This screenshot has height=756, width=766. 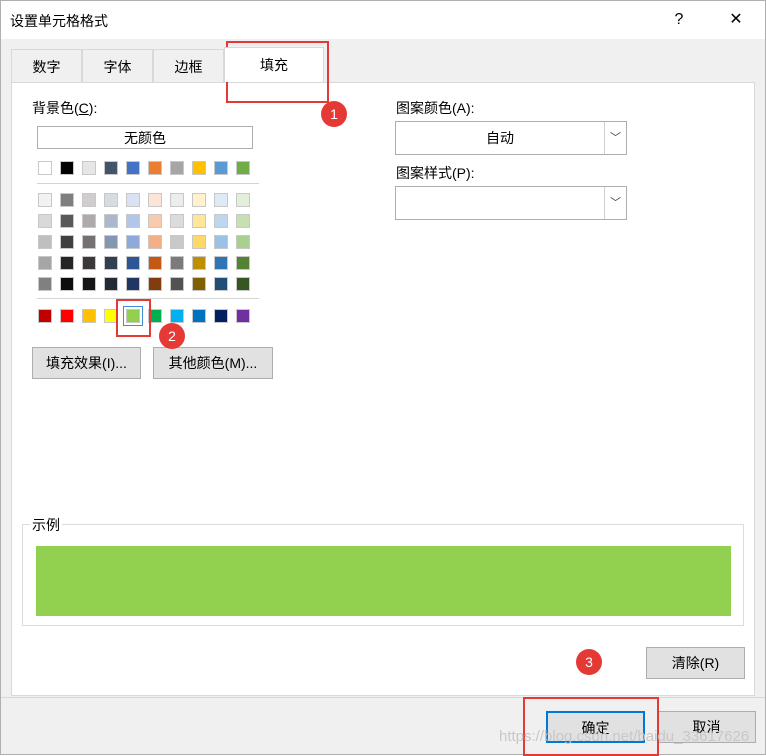 I want to click on pattern-color-label: 图案颜色(A):, so click(x=435, y=108).